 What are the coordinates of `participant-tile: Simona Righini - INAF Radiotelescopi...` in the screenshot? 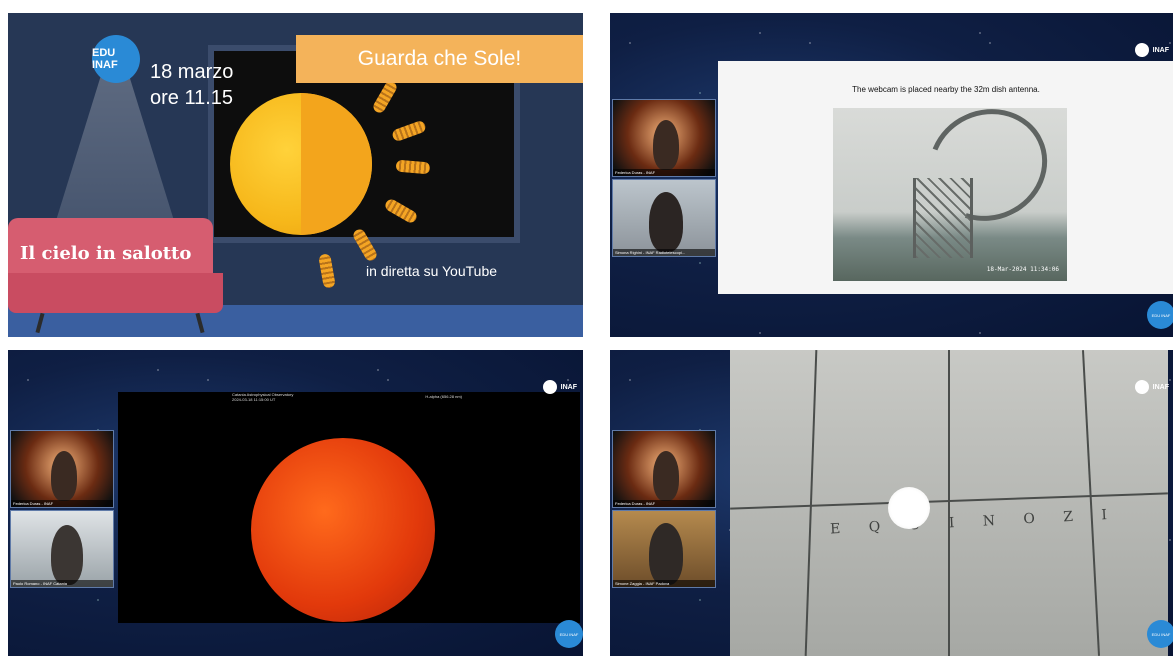 It's located at (664, 218).